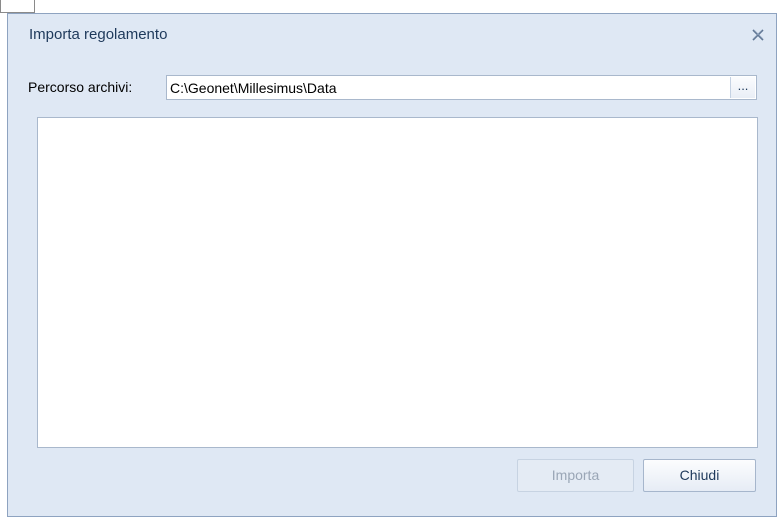 Image resolution: width=779 pixels, height=520 pixels. I want to click on background-window-fragment, so click(17, 6).